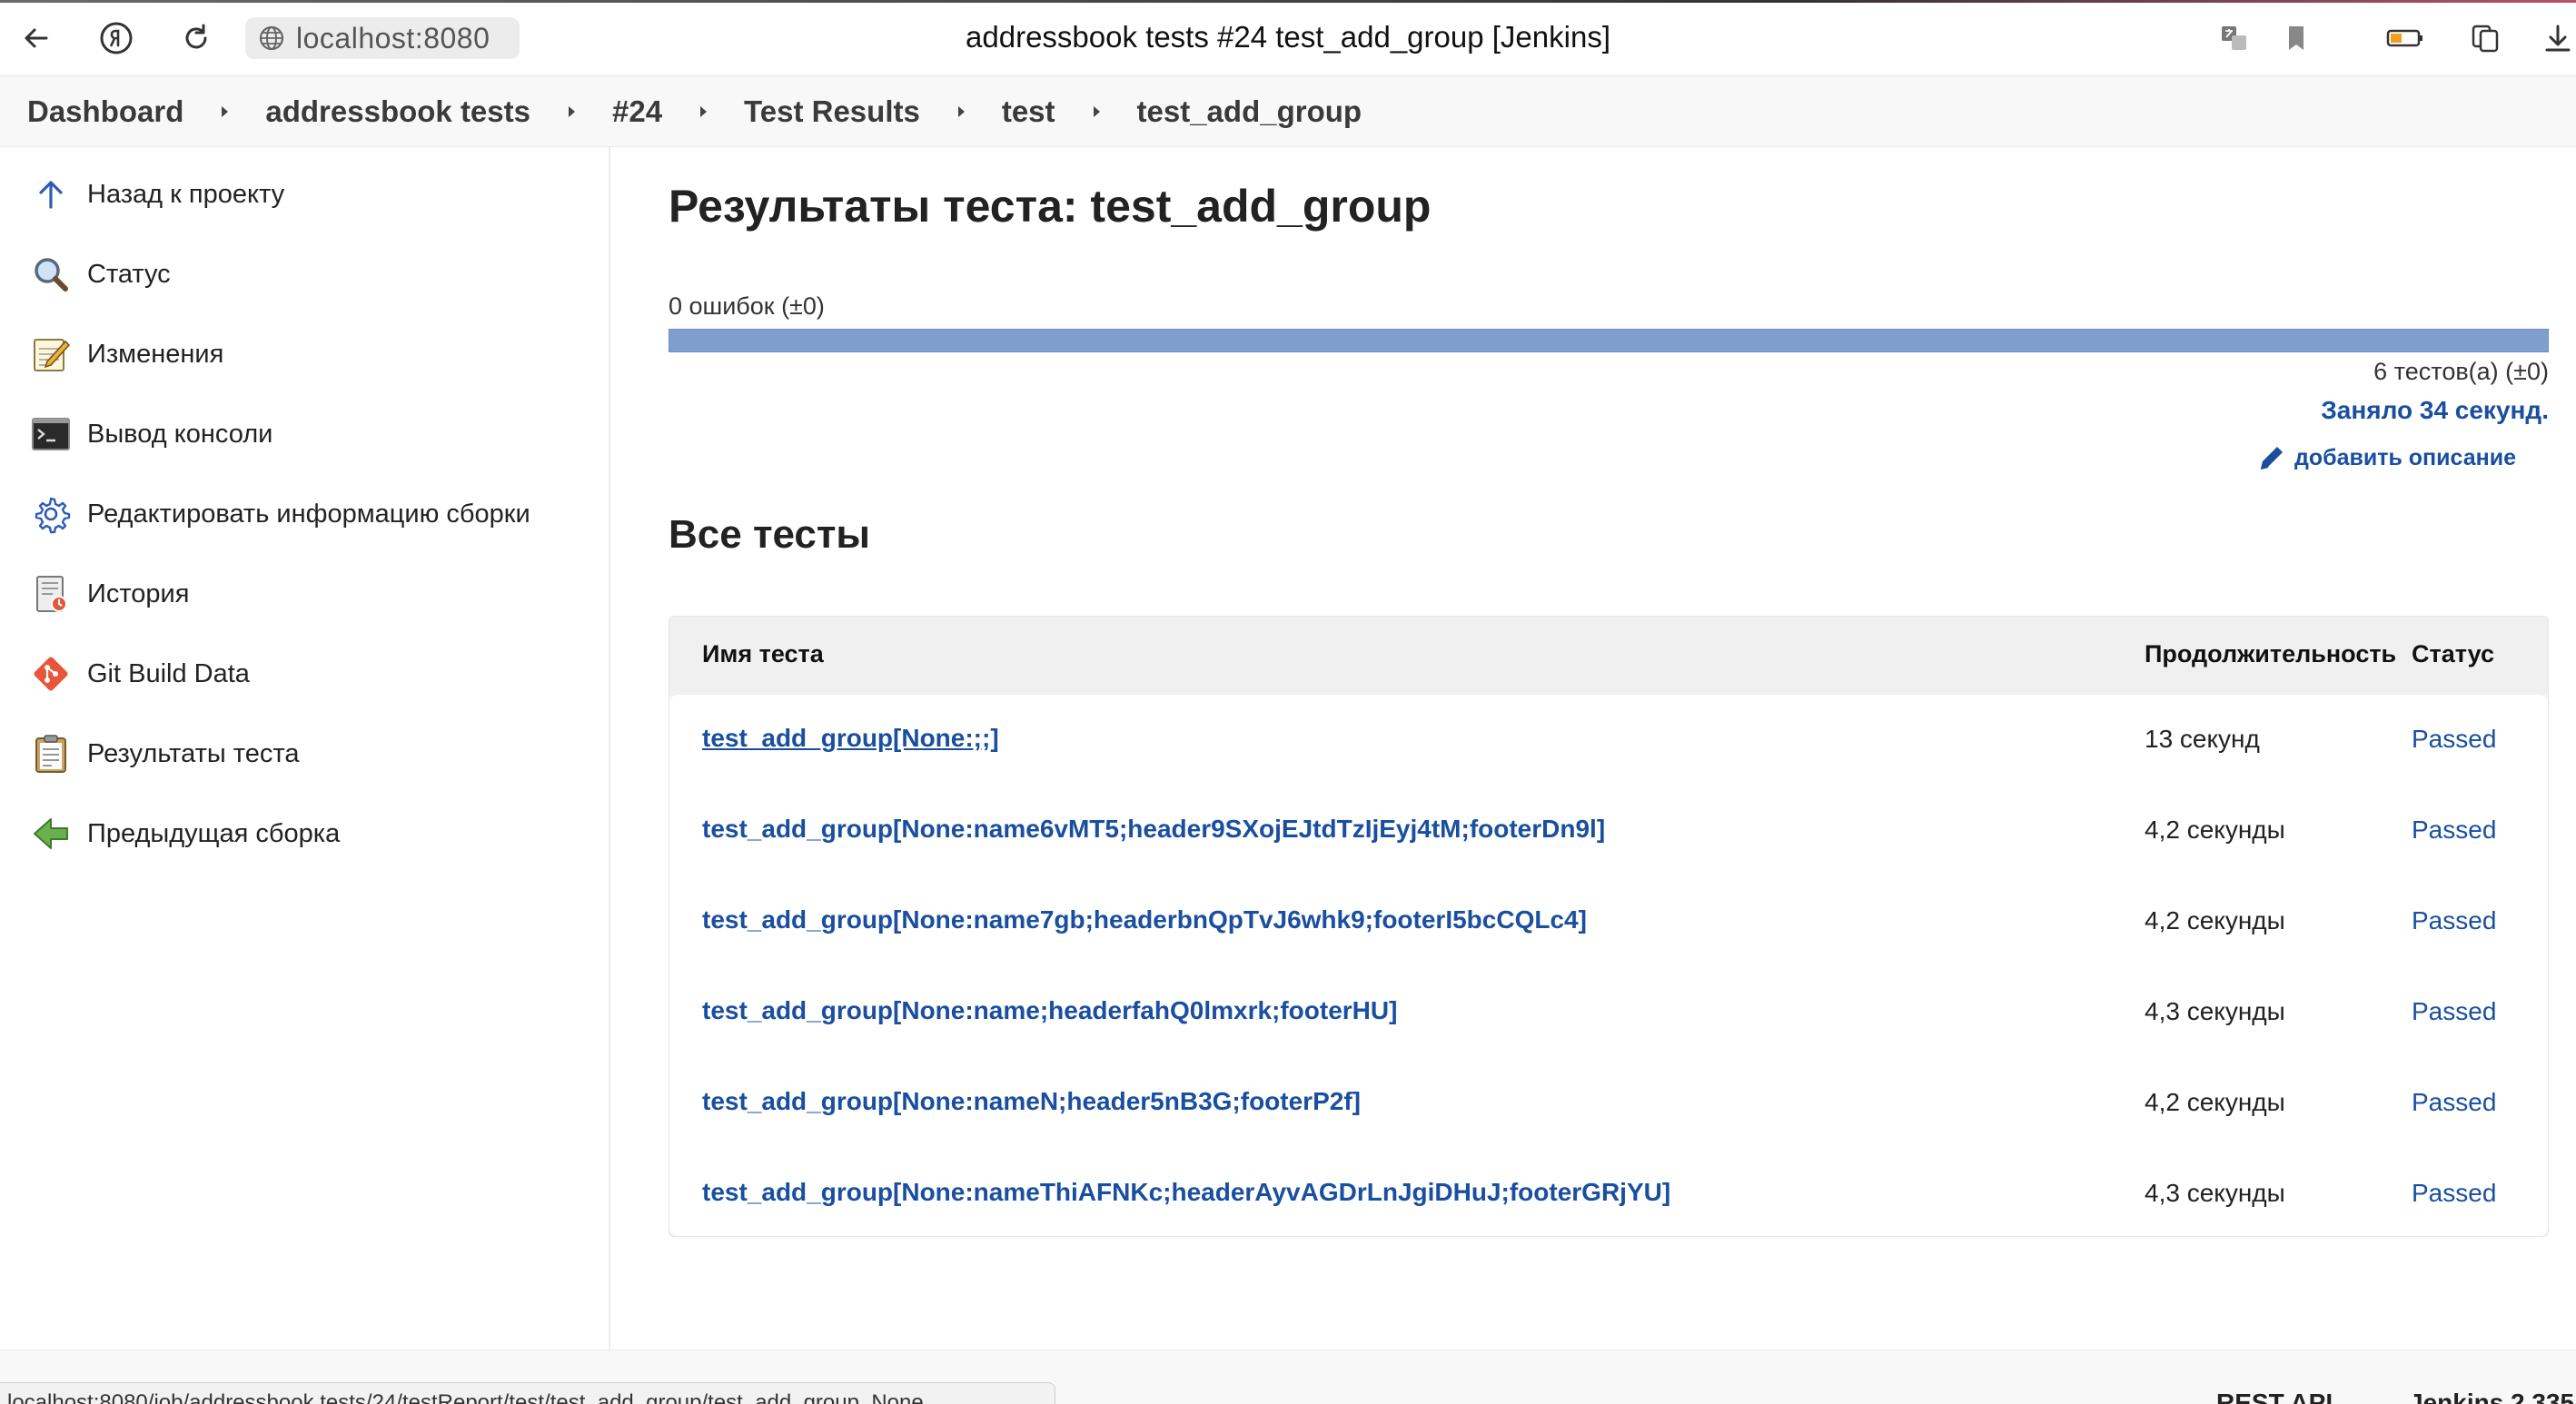  Describe the element at coordinates (769, 534) in the screenshot. I see `all-tests-heading: Все тесты` at that location.